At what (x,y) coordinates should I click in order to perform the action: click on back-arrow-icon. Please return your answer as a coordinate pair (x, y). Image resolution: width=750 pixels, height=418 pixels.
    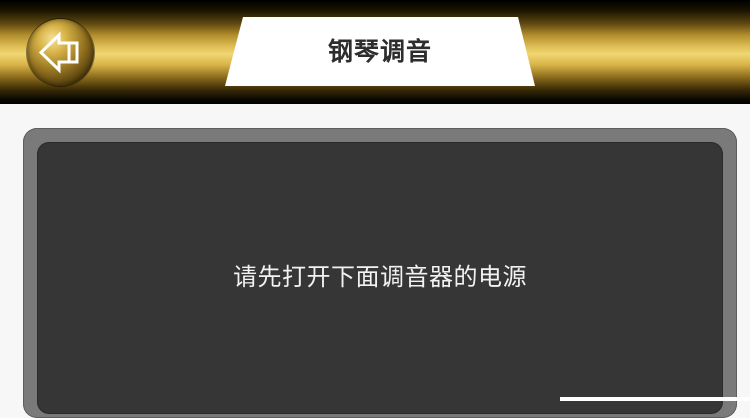
    Looking at the image, I should click on (58, 52).